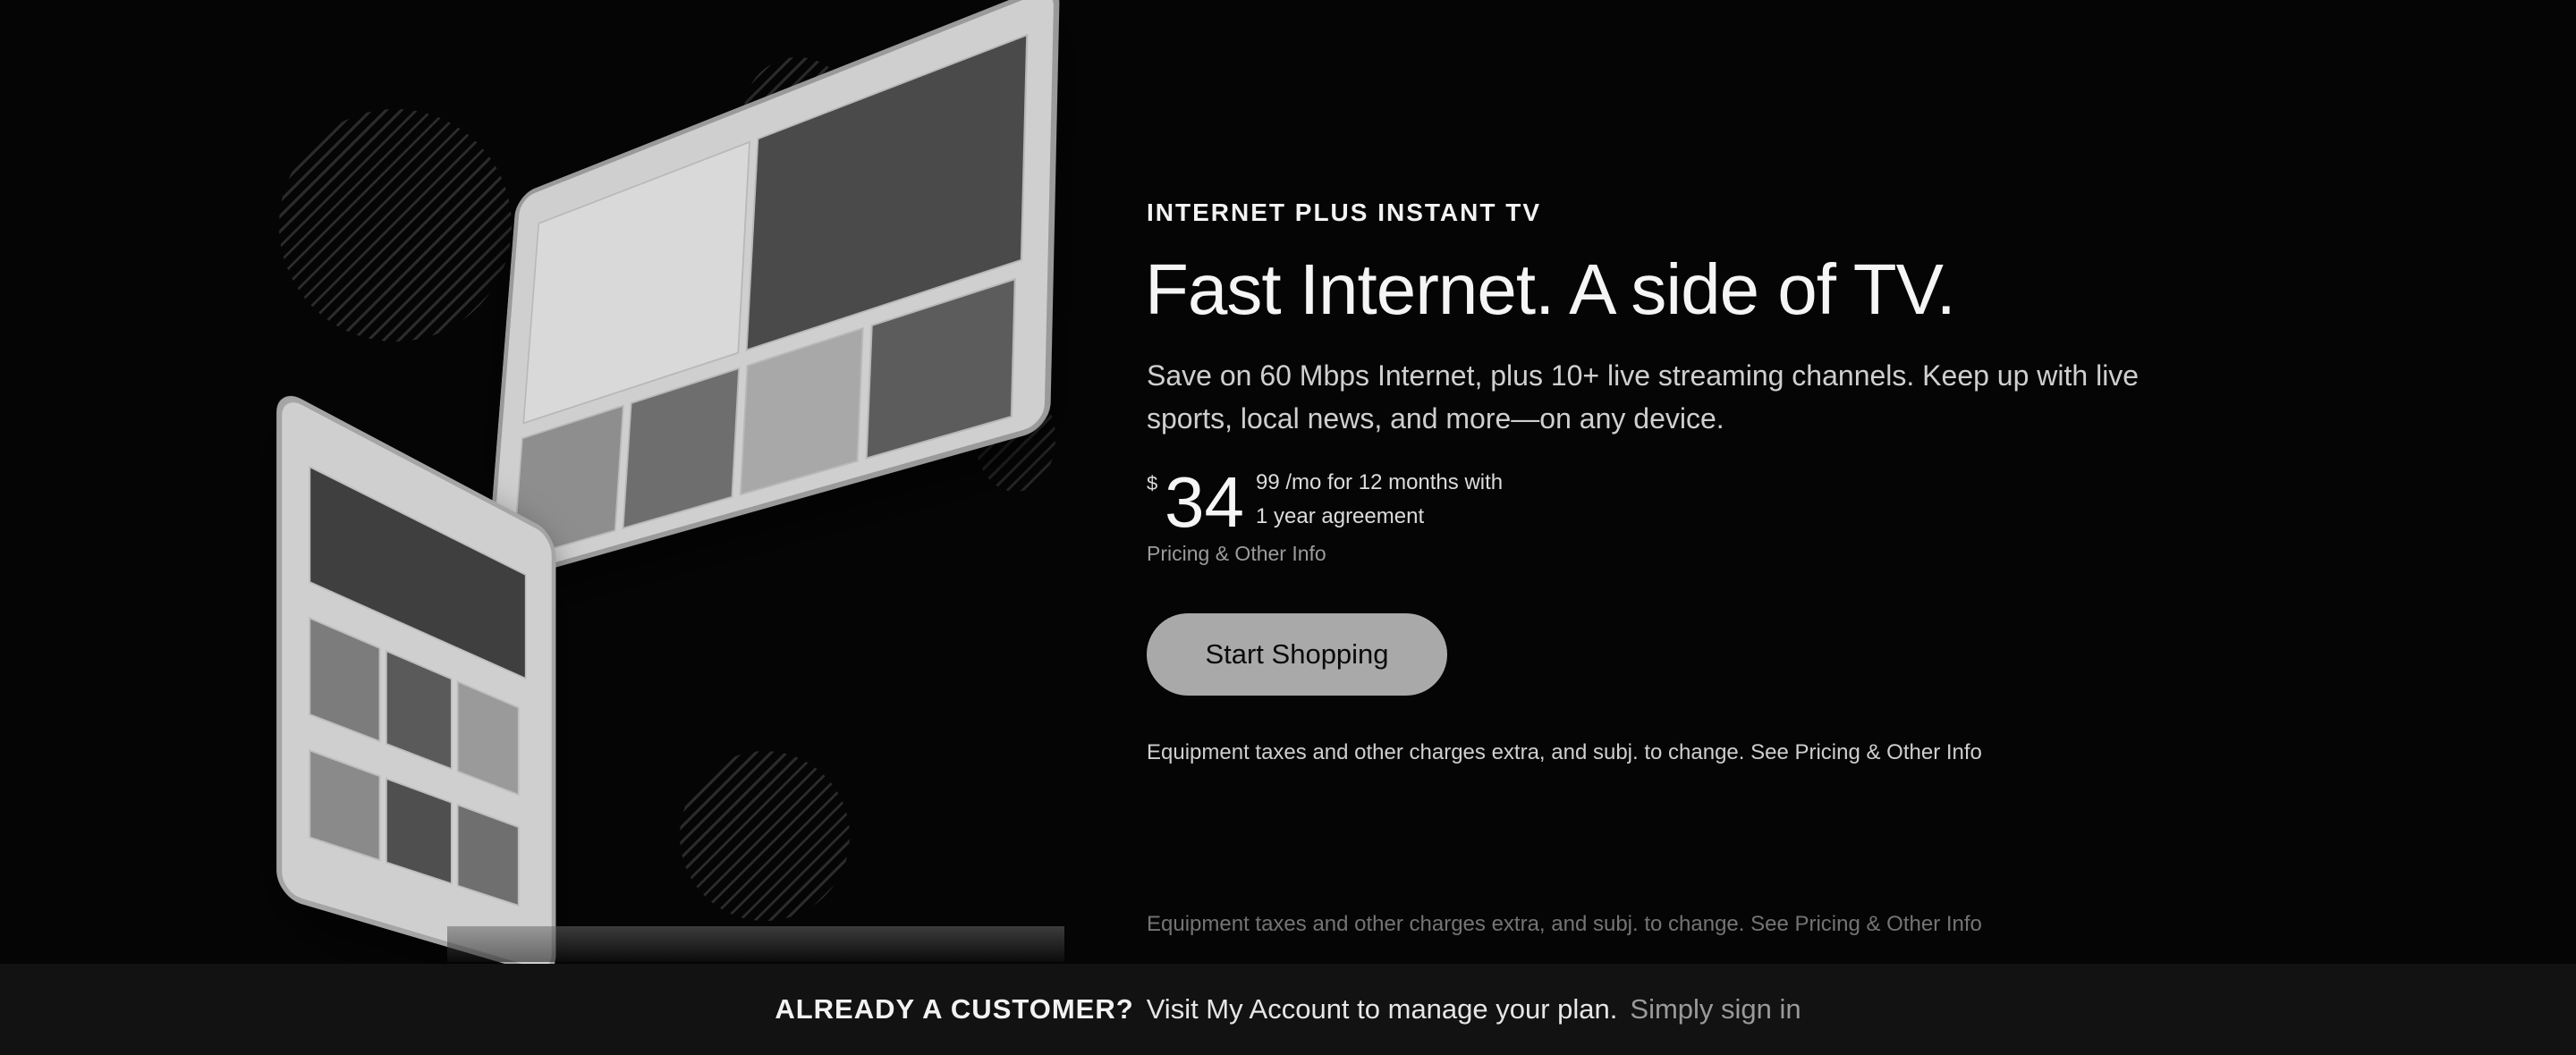 The image size is (2576, 1055). Describe the element at coordinates (1152, 483) in the screenshot. I see `price-currency: $` at that location.